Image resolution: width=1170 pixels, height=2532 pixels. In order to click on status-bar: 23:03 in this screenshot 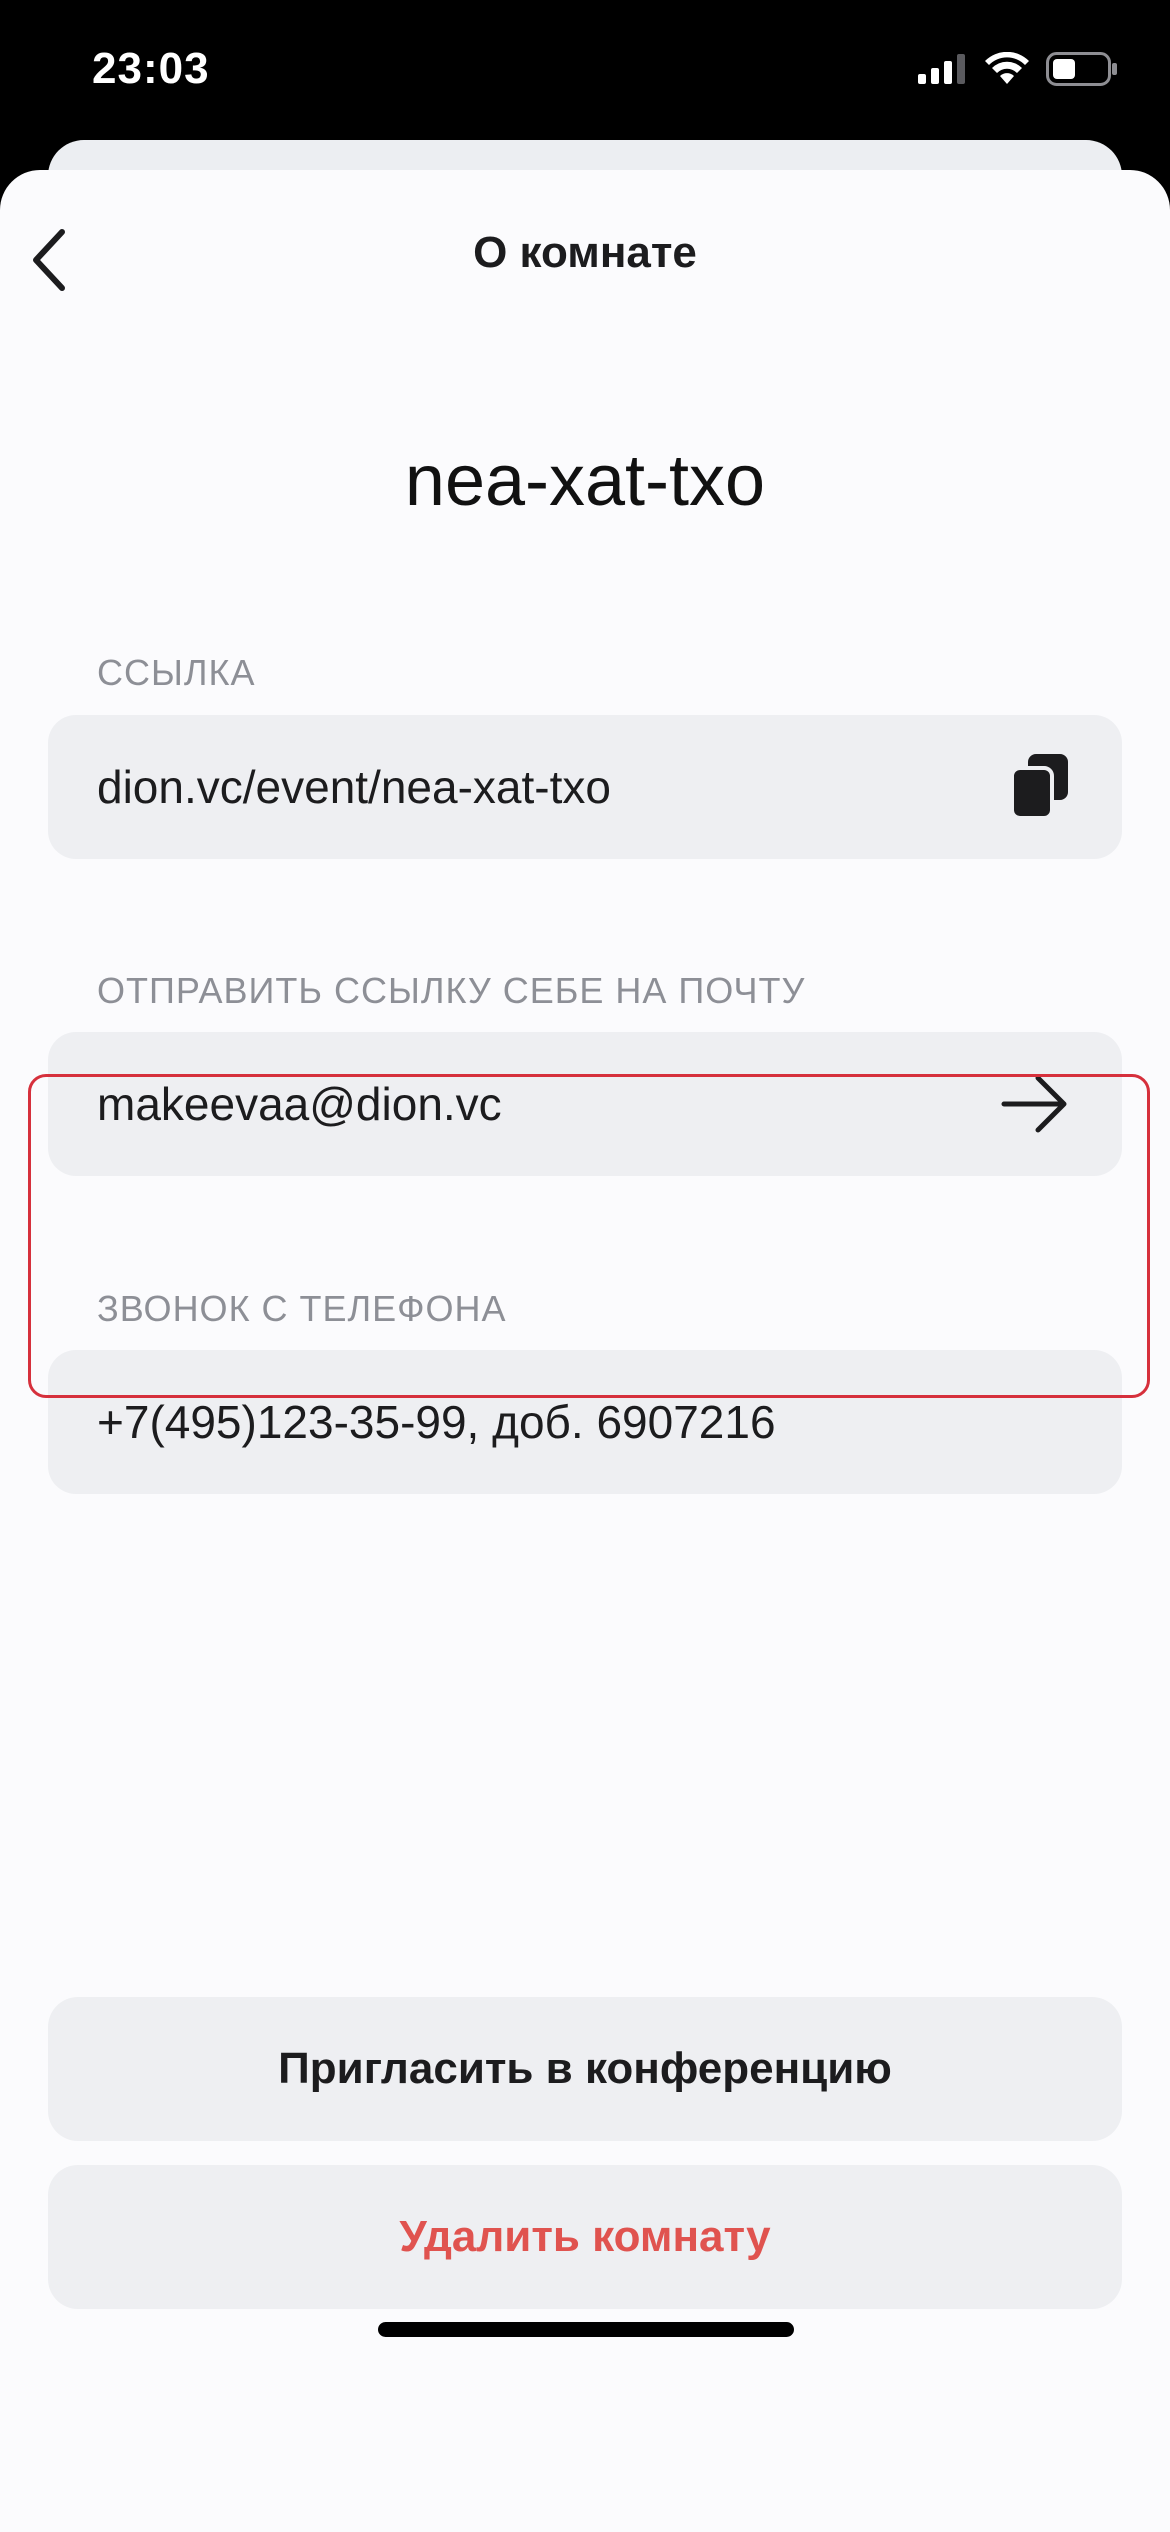, I will do `click(585, 75)`.